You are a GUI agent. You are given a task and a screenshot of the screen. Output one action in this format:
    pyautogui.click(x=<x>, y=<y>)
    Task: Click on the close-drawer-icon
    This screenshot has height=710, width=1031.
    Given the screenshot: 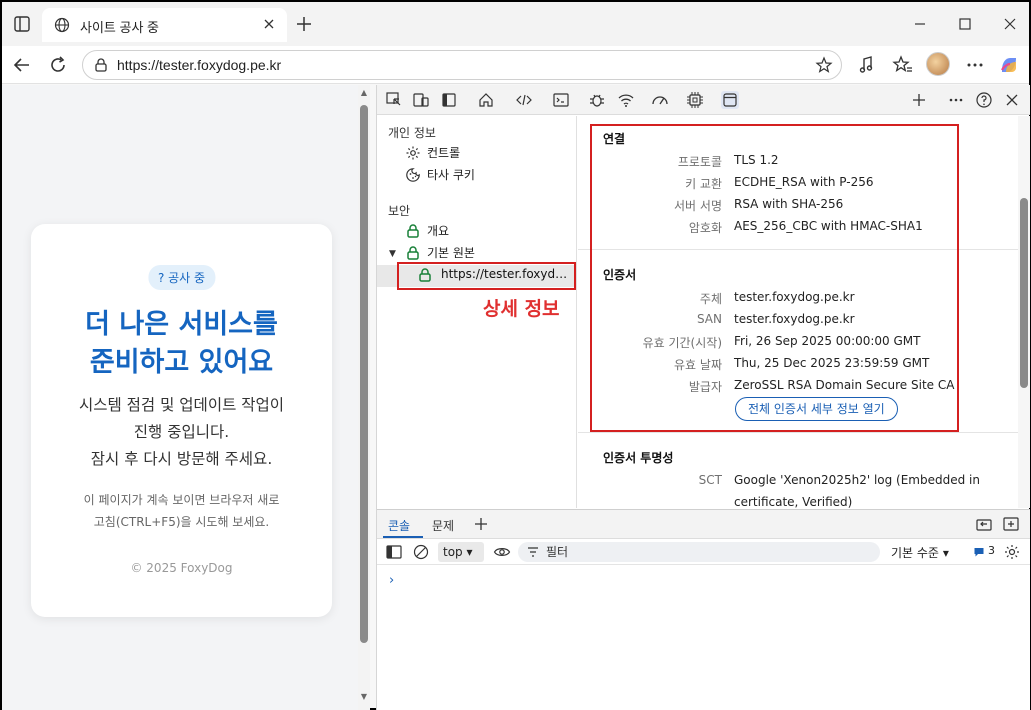 What is the action you would take?
    pyautogui.click(x=1011, y=524)
    